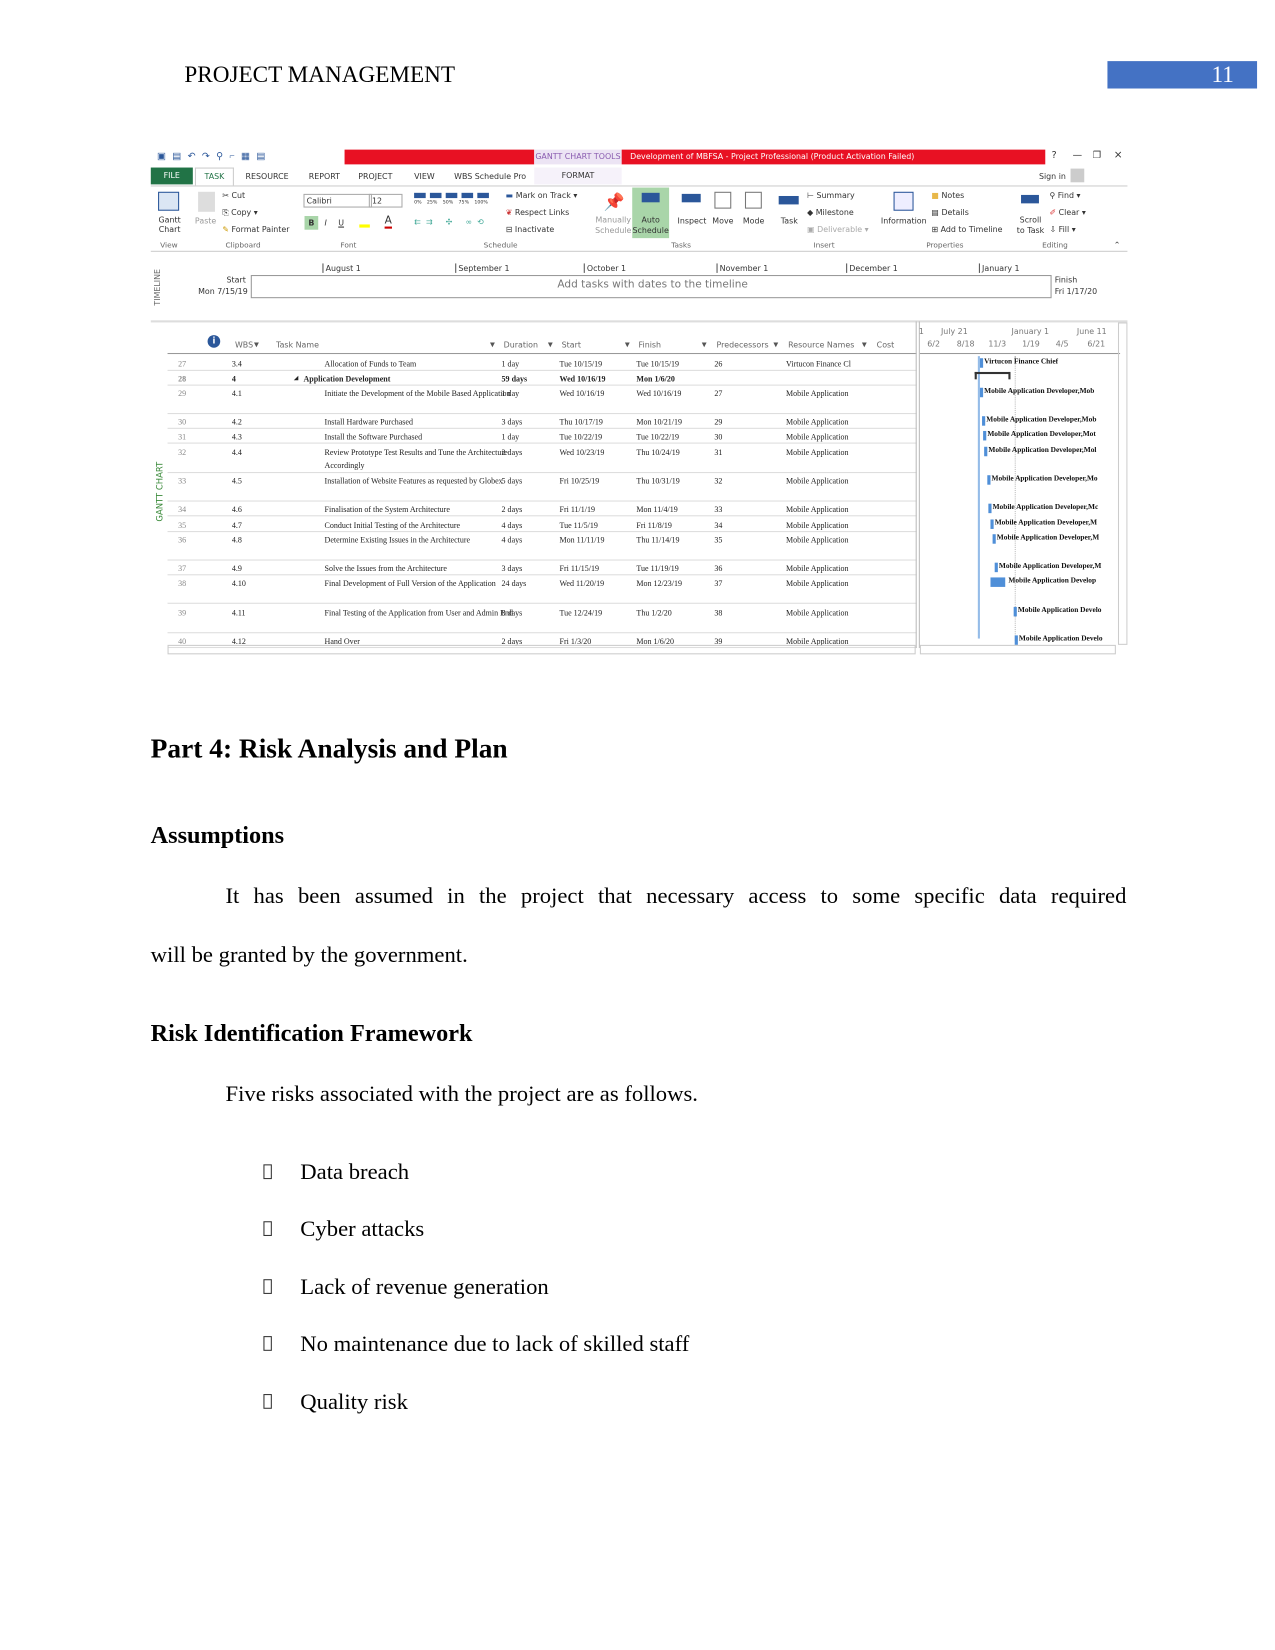 The height and width of the screenshot is (1650, 1275). I want to click on cell-start: Fri 10/25/19, so click(579, 481).